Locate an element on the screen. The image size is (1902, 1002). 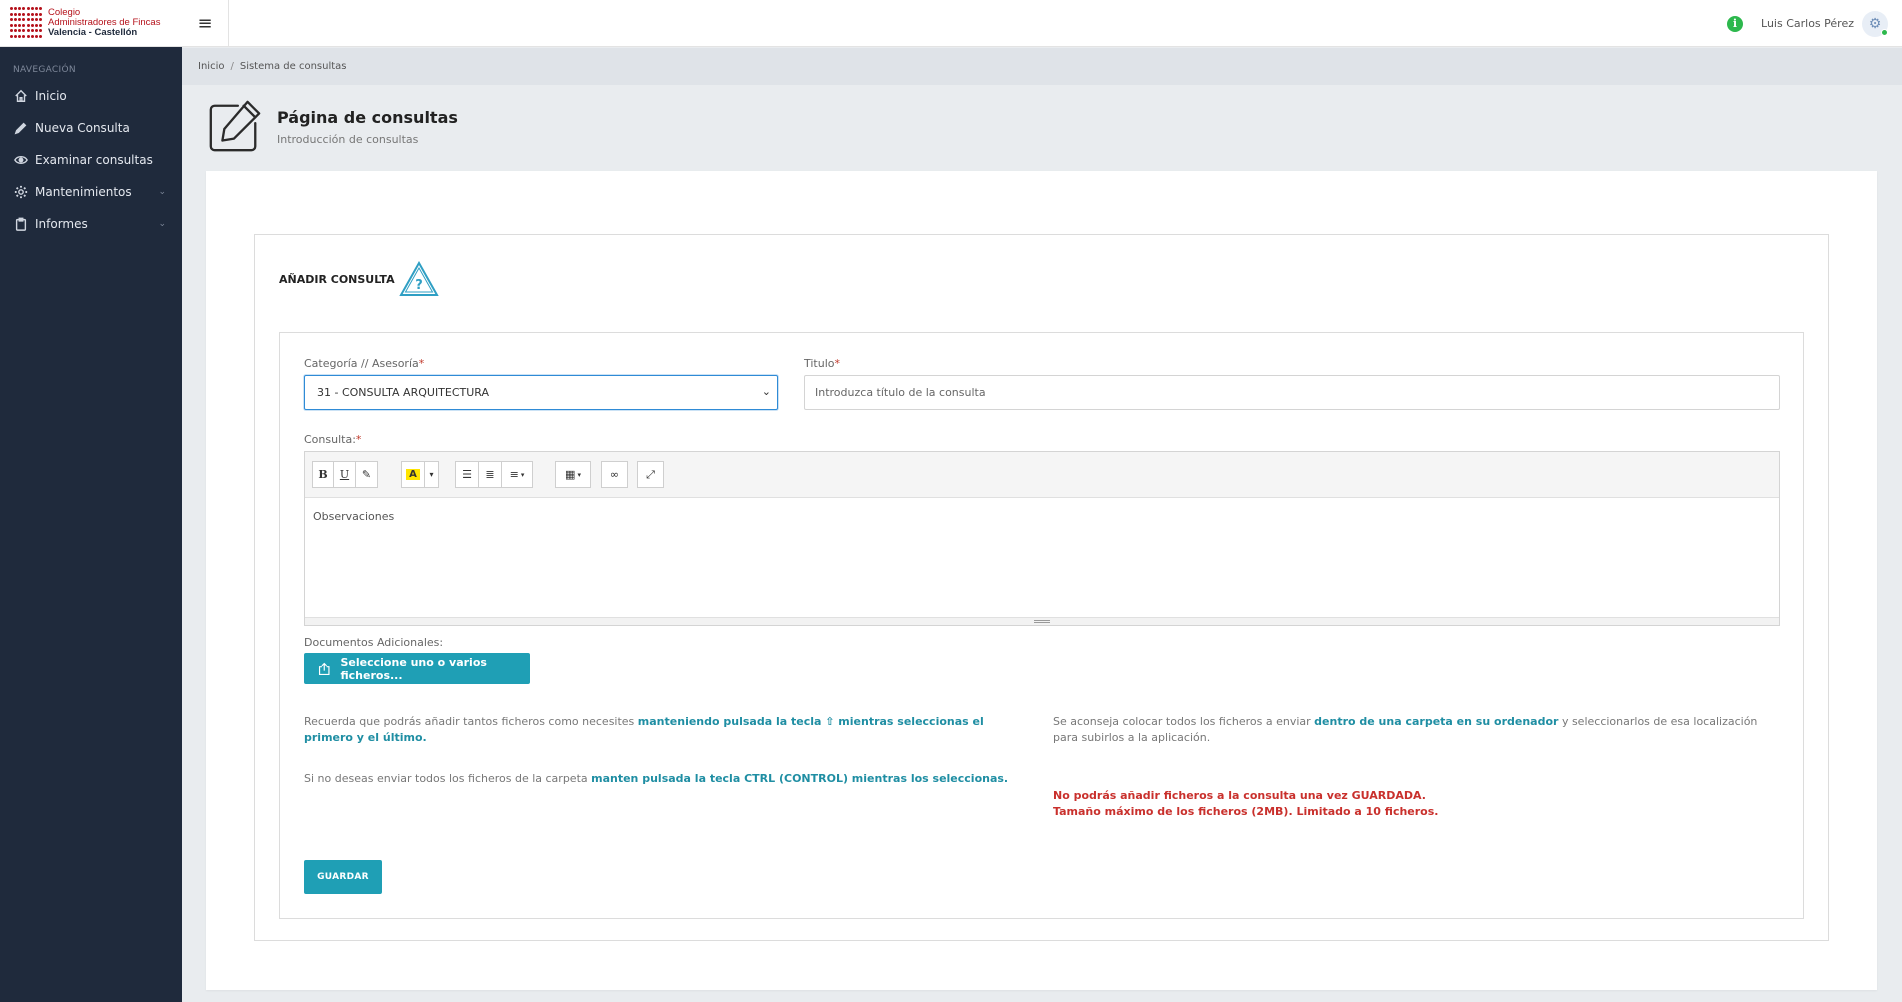
highlight-color-button: A is located at coordinates (413, 474).